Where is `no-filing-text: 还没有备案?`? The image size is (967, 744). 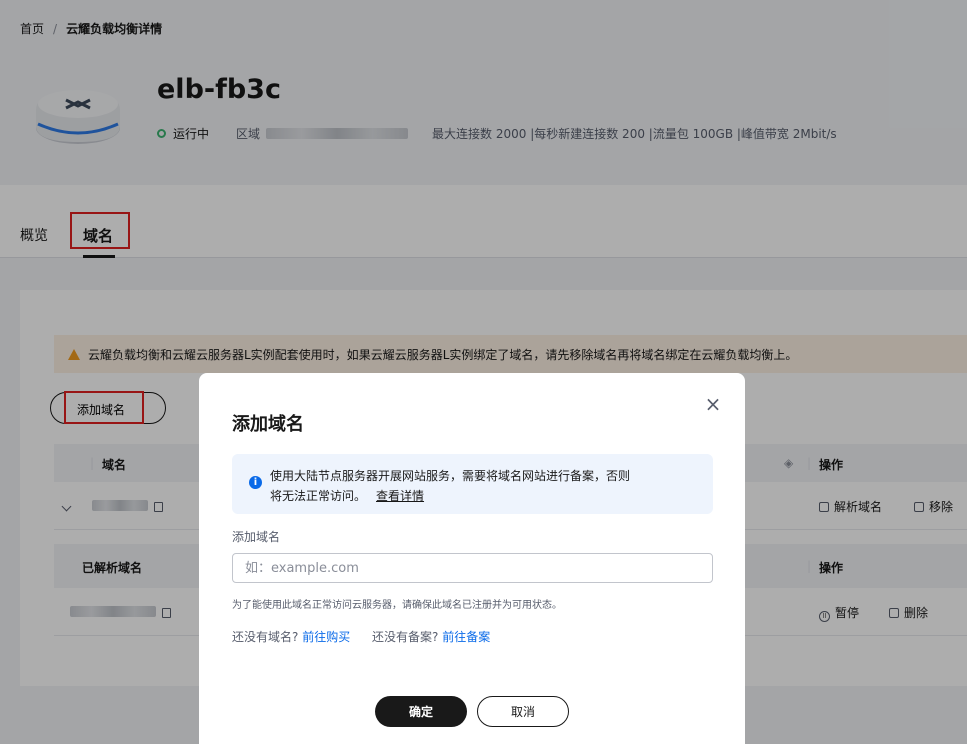
no-filing-text: 还没有备案? is located at coordinates (405, 637).